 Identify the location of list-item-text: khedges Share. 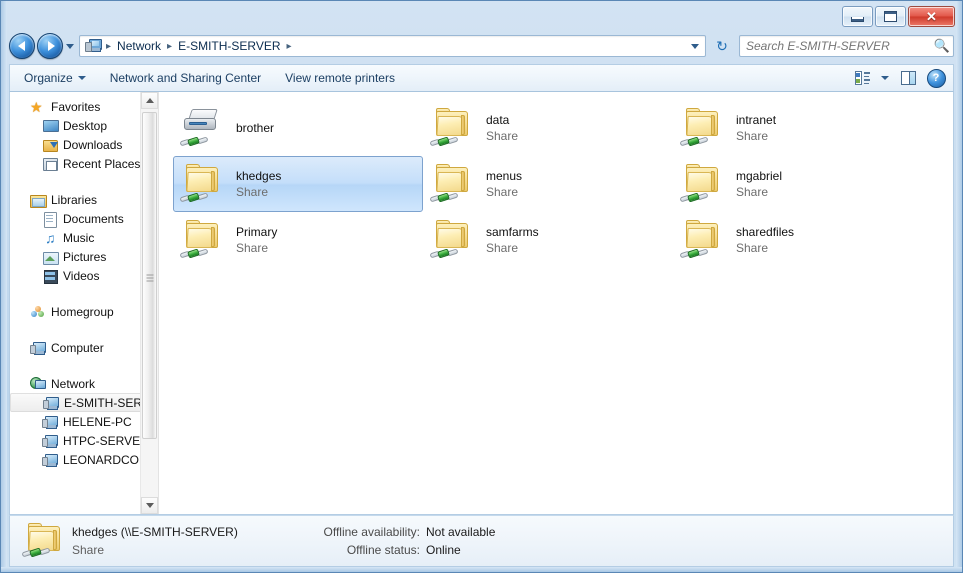
(258, 184).